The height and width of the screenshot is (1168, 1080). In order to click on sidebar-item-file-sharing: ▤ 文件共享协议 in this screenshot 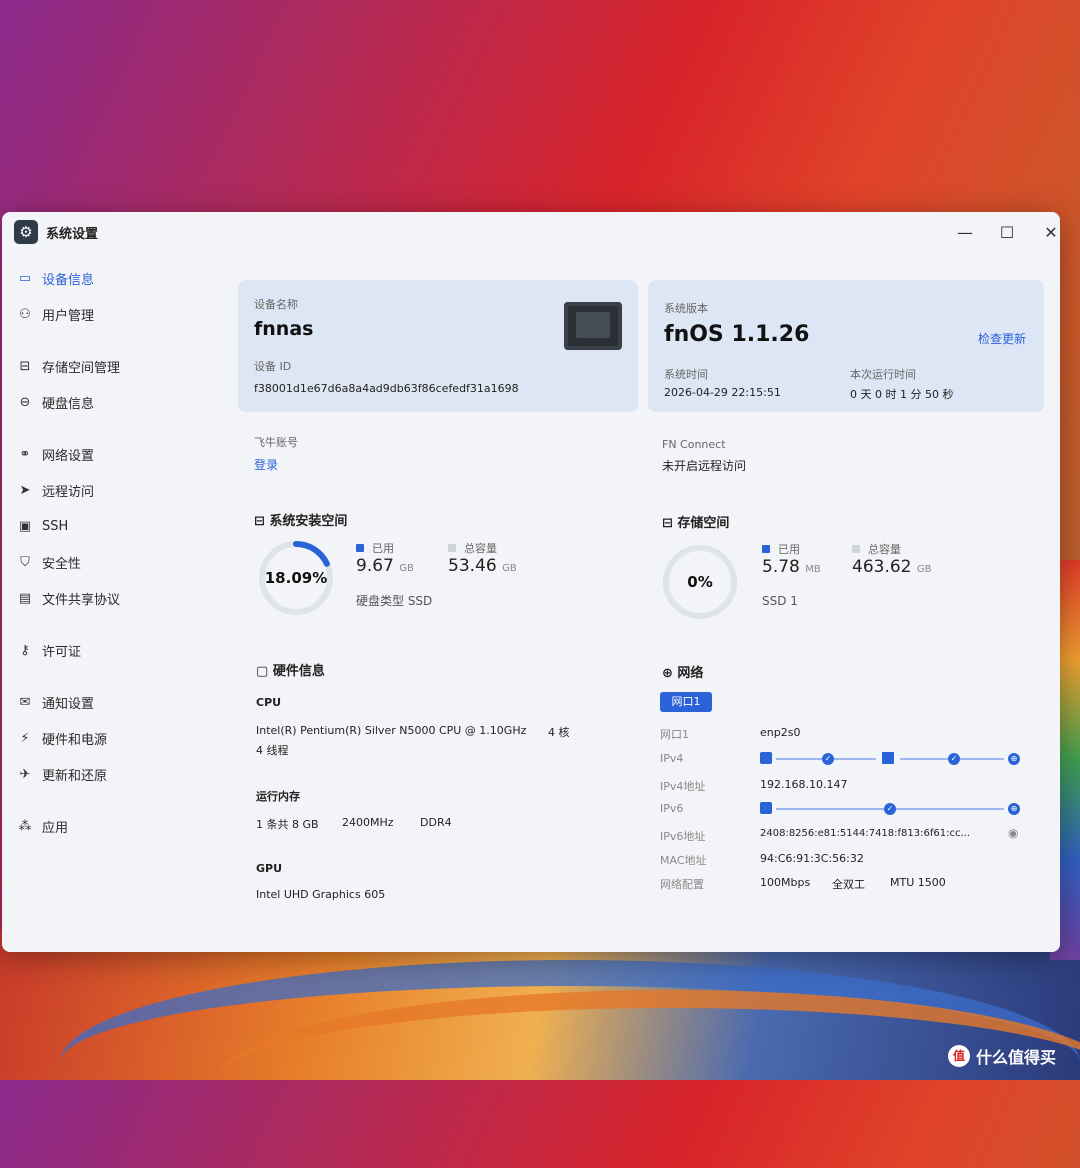, I will do `click(114, 598)`.